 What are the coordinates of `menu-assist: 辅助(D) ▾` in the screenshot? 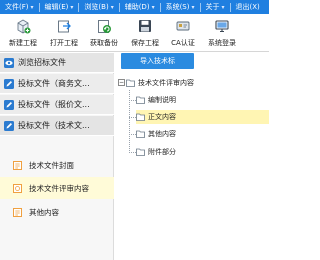 It's located at (137, 7).